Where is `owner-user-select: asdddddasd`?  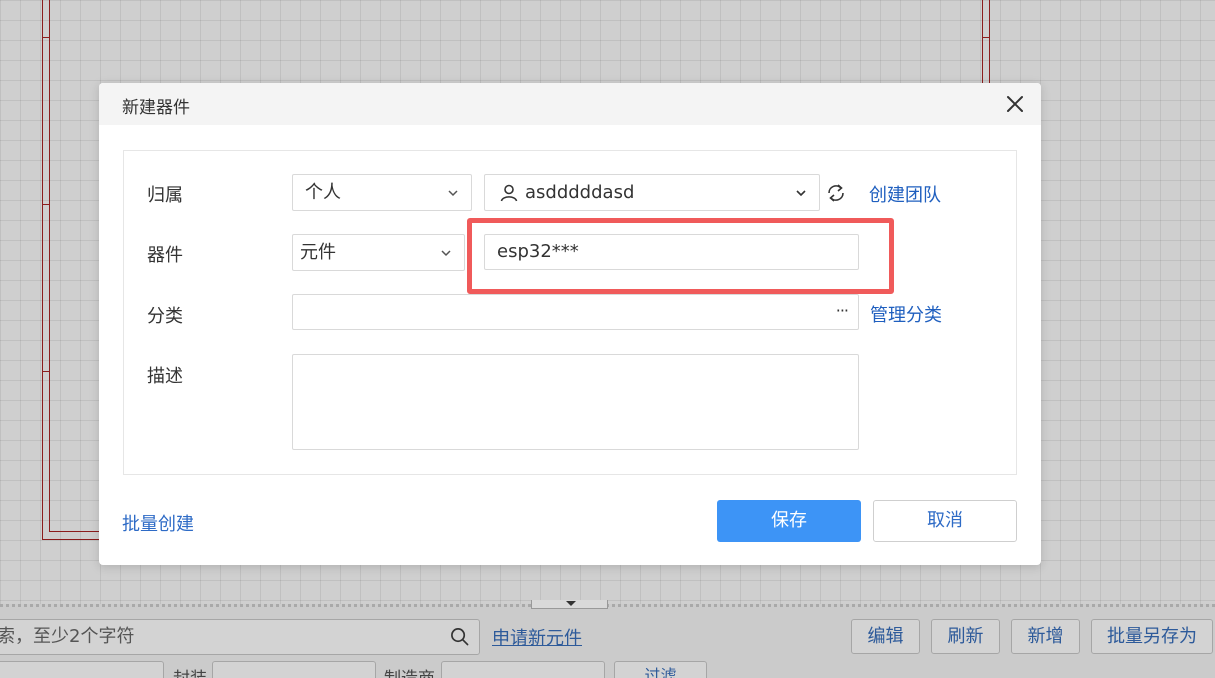
owner-user-select: asdddddasd is located at coordinates (652, 192).